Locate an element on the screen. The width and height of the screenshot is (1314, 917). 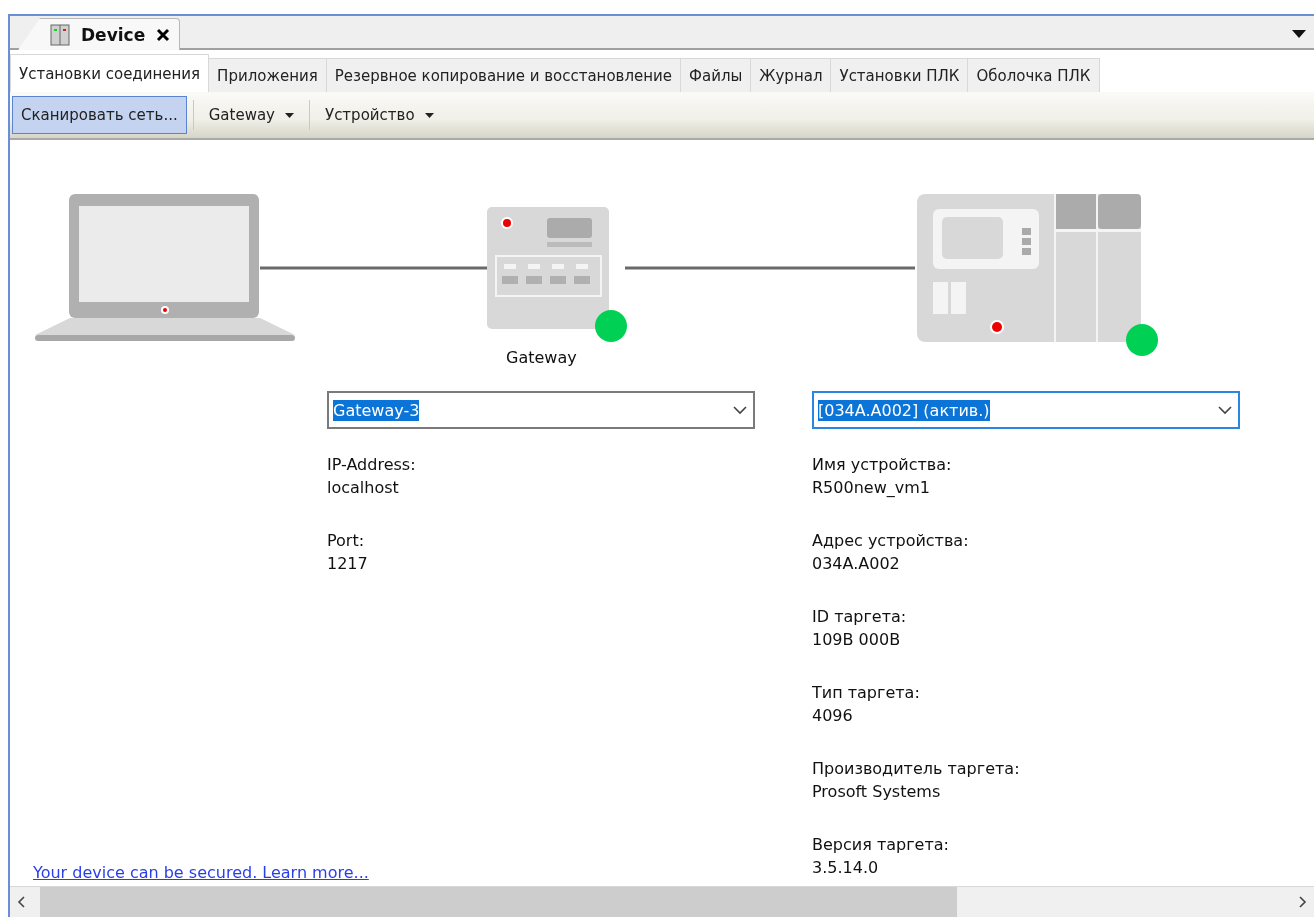
field-value: 034A.A002 is located at coordinates (856, 564).